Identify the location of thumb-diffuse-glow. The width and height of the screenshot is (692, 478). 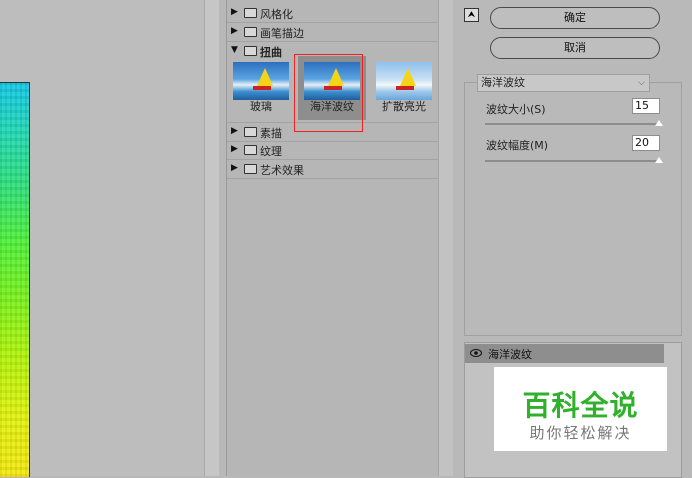
(404, 81).